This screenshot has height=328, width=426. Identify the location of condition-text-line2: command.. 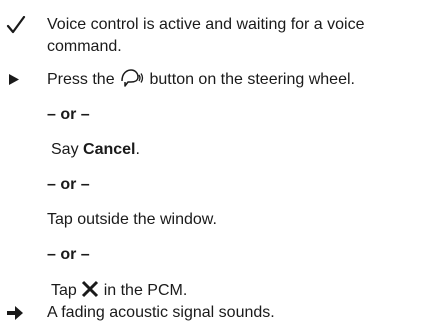
(84, 46).